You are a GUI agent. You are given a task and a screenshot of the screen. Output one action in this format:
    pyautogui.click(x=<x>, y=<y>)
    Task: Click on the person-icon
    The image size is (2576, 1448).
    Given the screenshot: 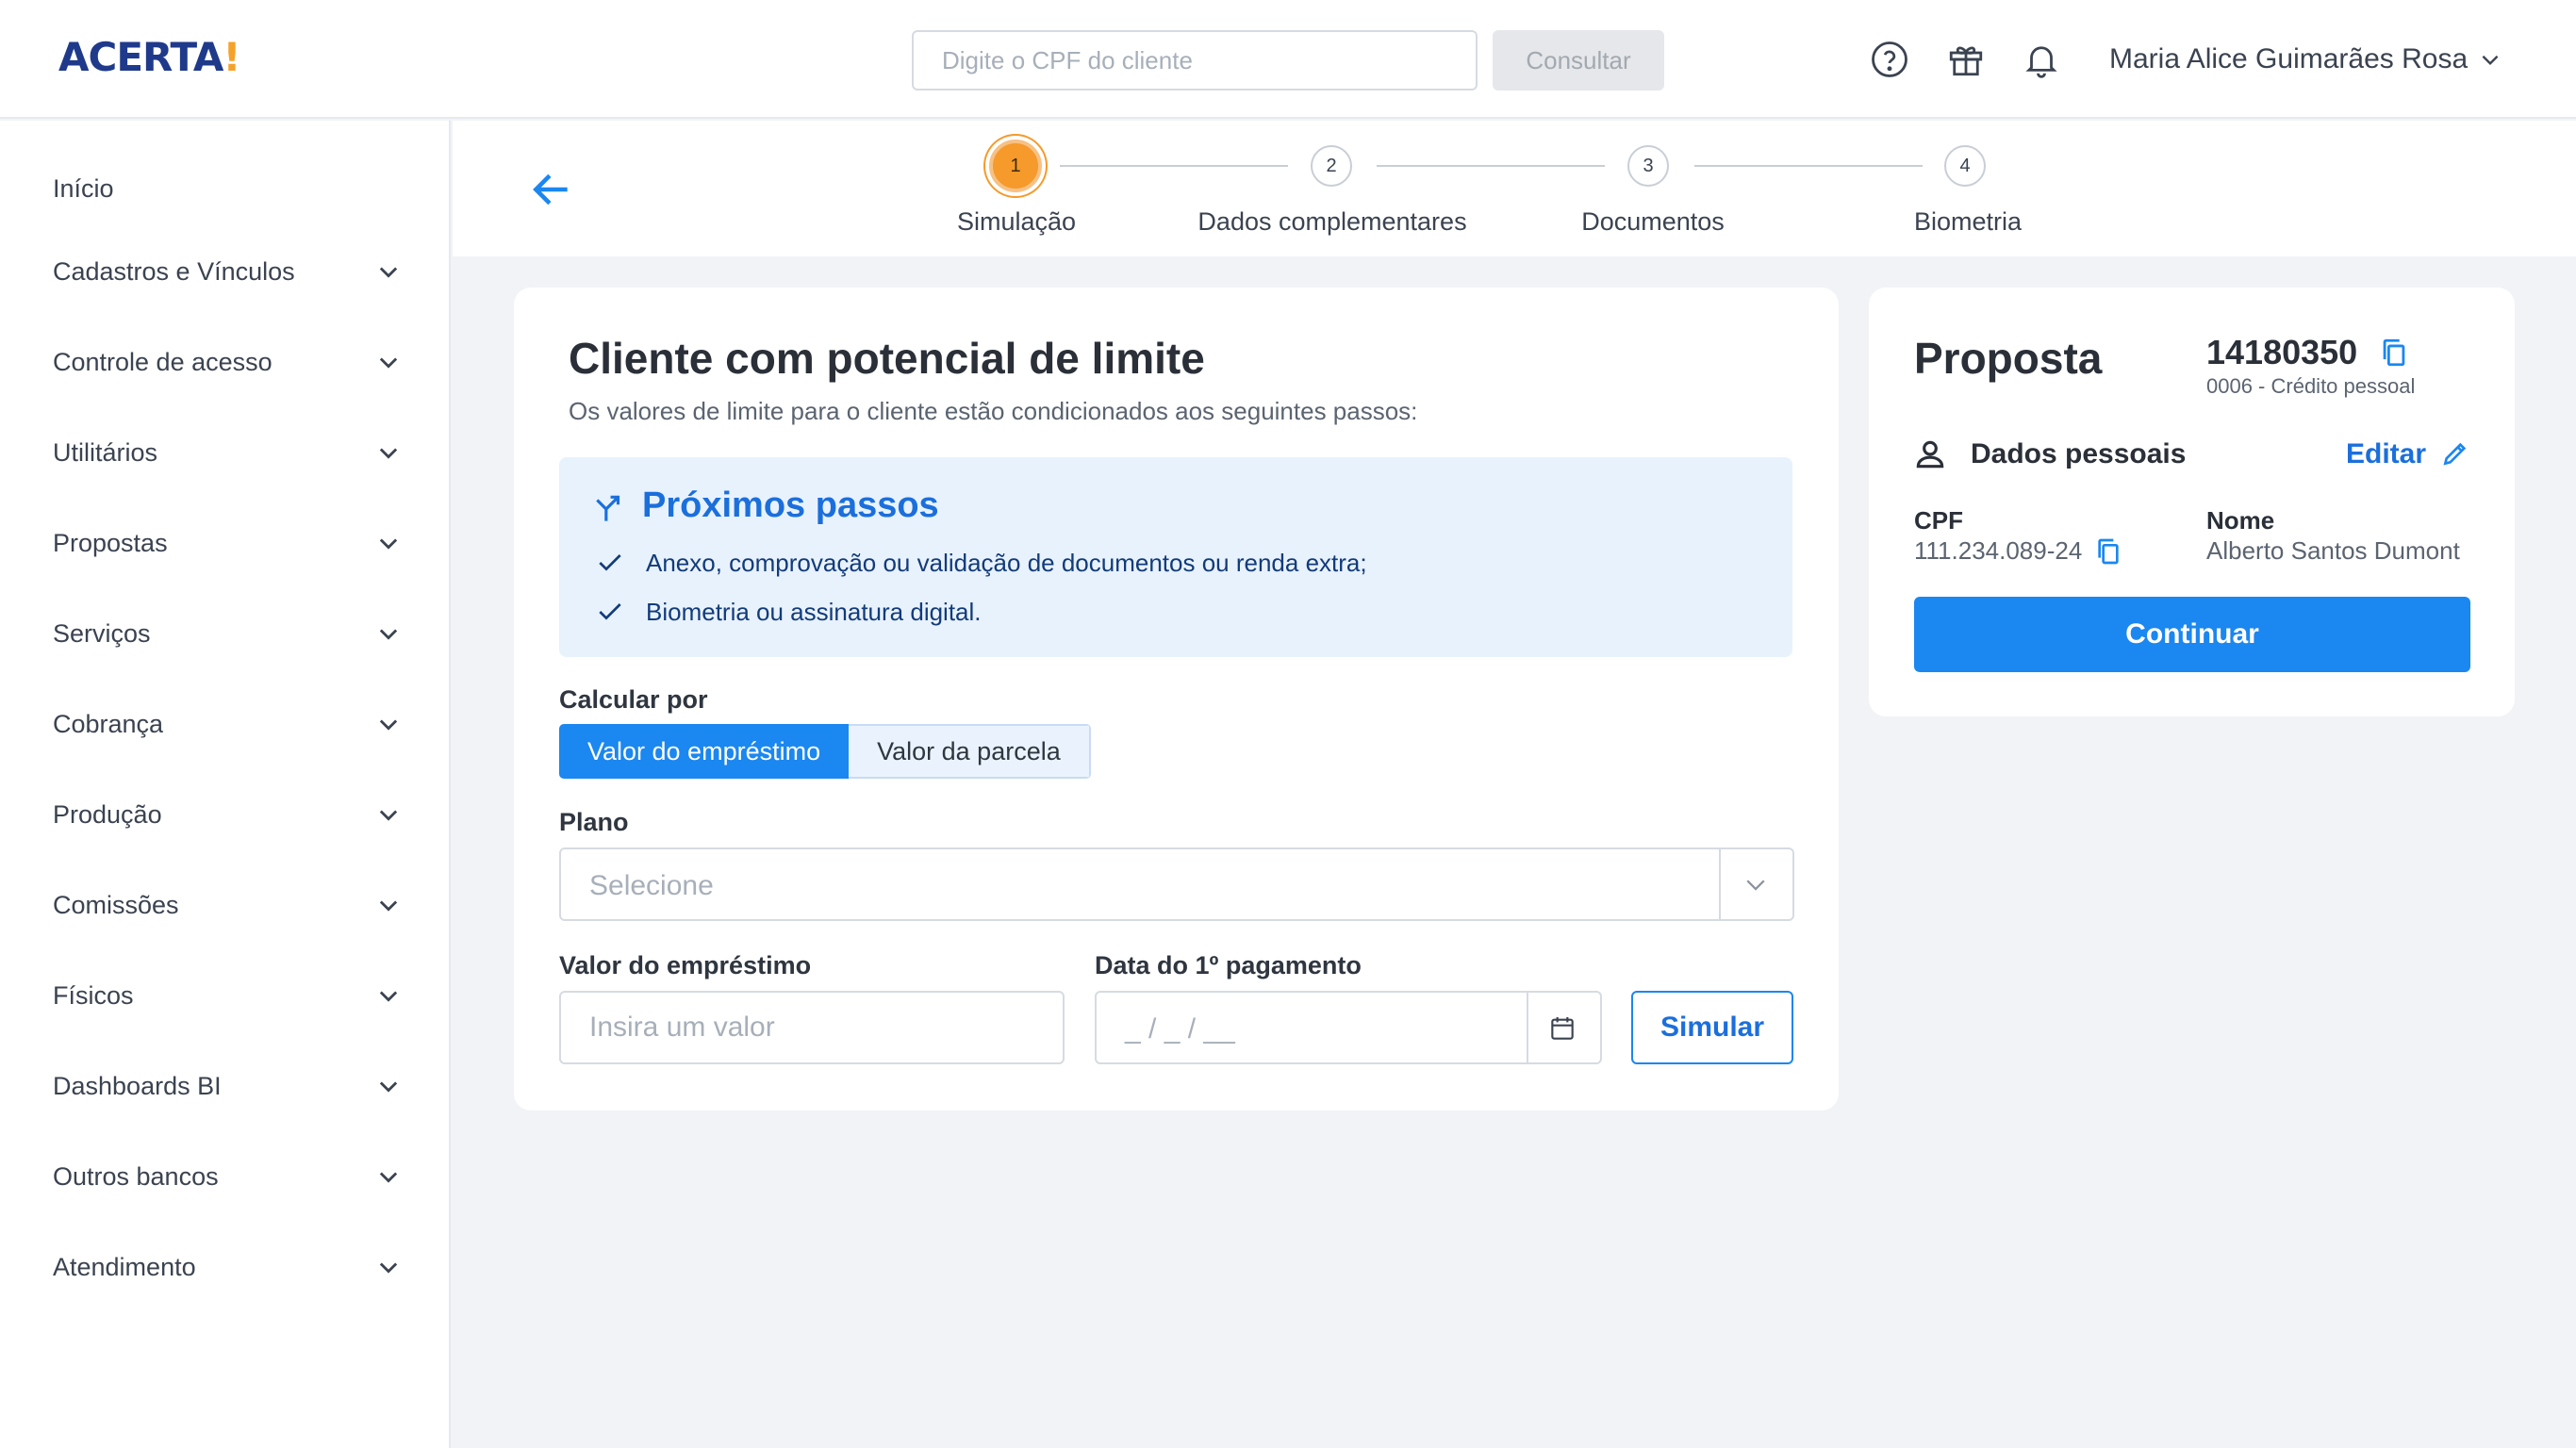 What is the action you would take?
    pyautogui.click(x=1930, y=454)
    